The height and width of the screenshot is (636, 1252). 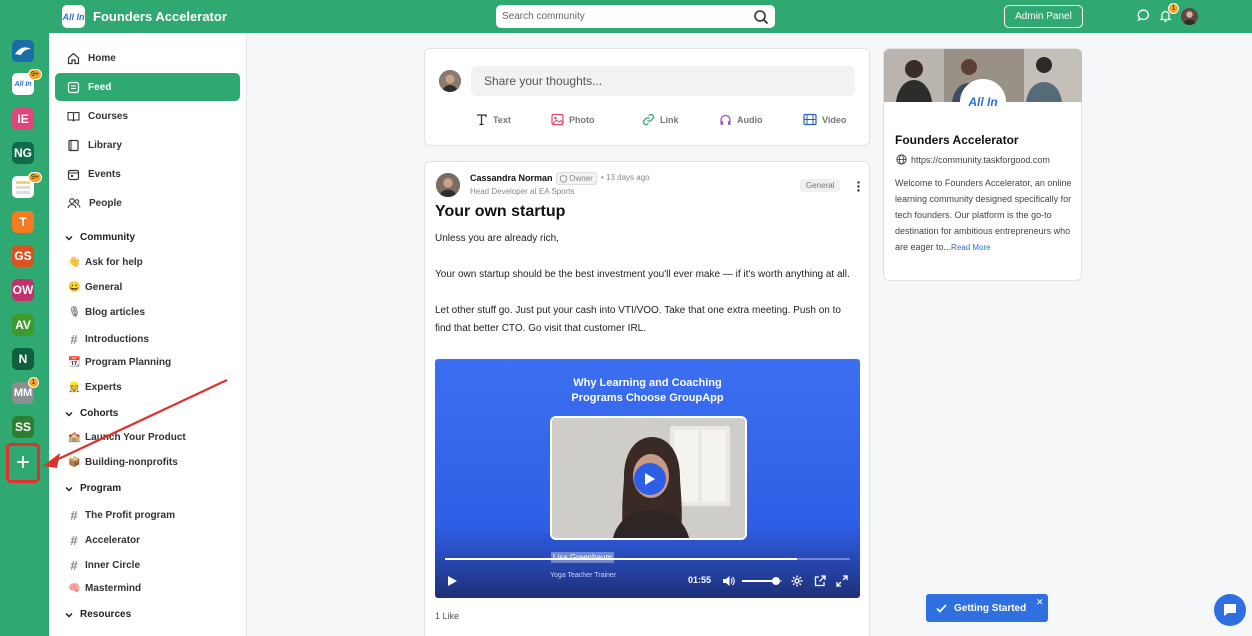 I want to click on channel-ask-for-help: 👋 Ask for help, so click(x=105, y=262).